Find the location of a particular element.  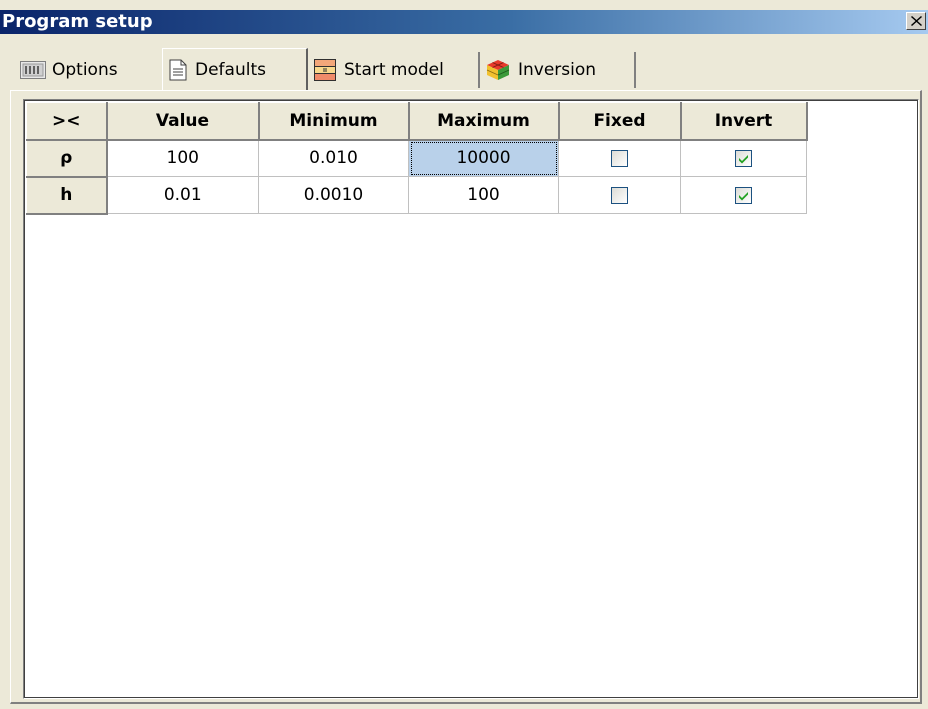

close-icon is located at coordinates (916, 21).